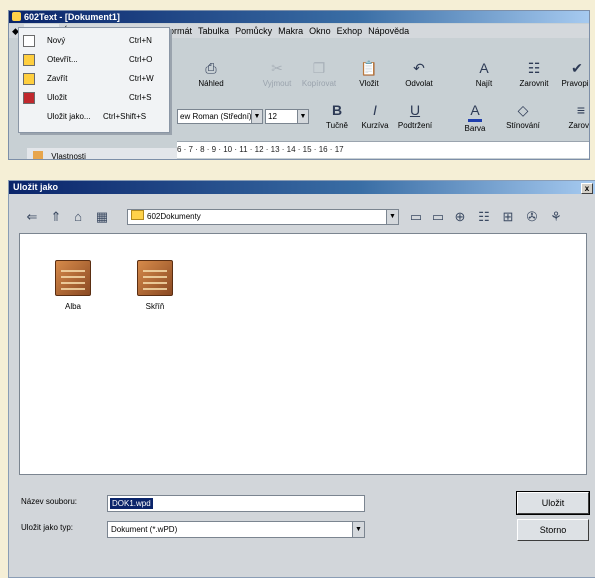 Image resolution: width=595 pixels, height=578 pixels. Describe the element at coordinates (213, 31) in the screenshot. I see `menu-tabulka: Tabulka` at that location.